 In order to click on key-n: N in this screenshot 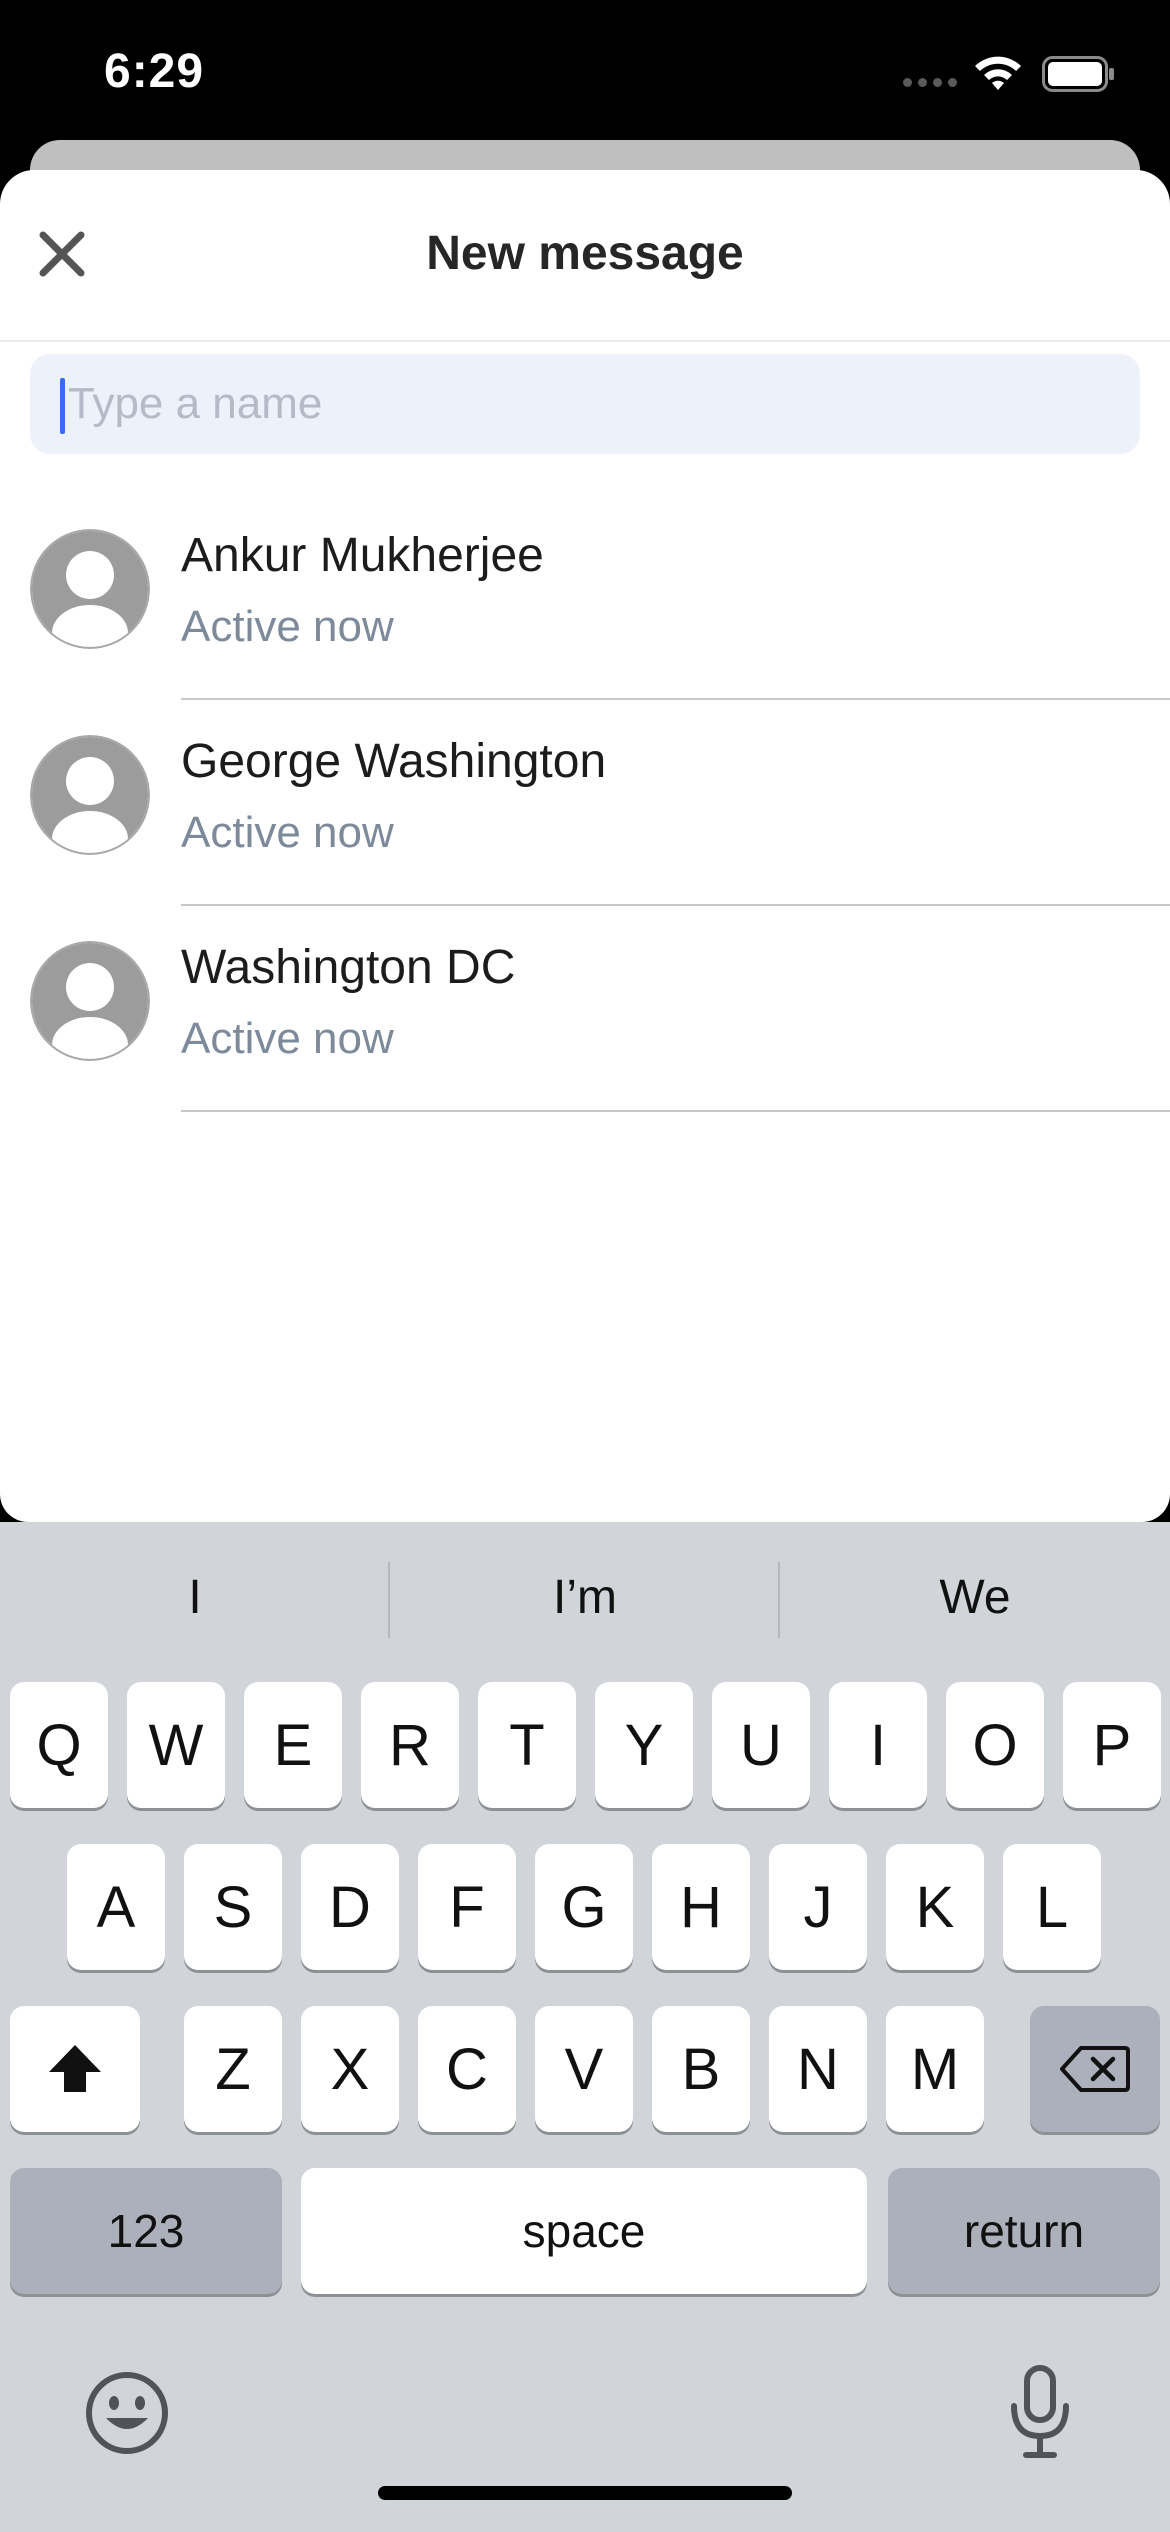, I will do `click(818, 2069)`.